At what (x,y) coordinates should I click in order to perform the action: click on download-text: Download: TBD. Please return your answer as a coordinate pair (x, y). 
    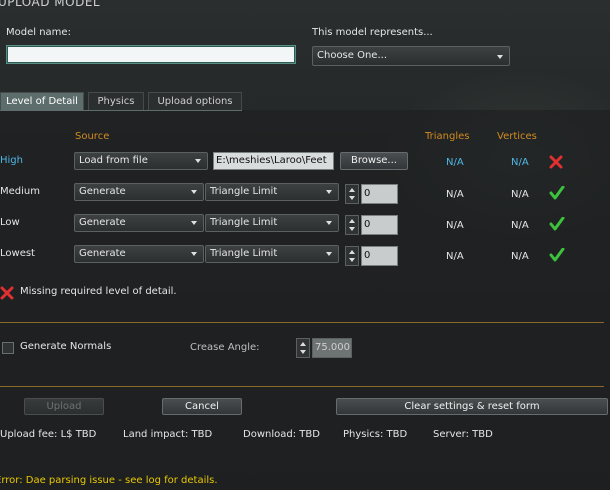
    Looking at the image, I should click on (281, 434).